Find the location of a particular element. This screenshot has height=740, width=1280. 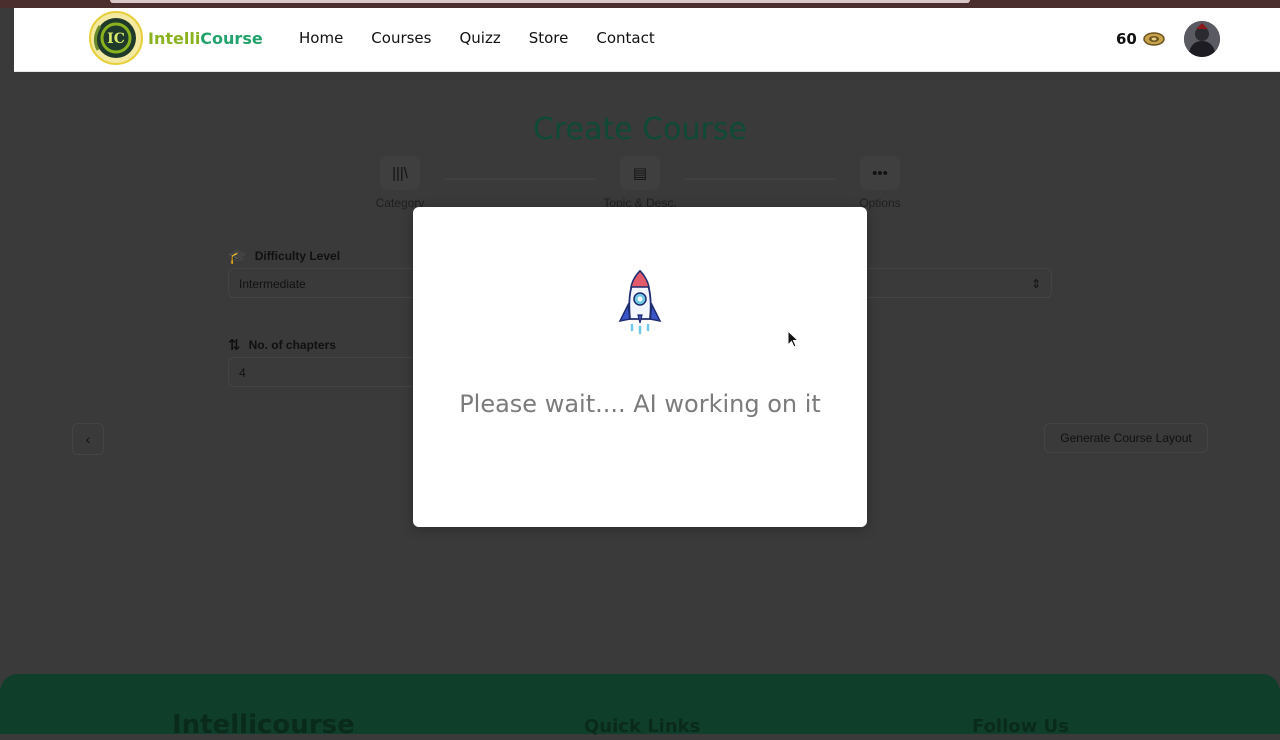

logo: IC IntelliCourse is located at coordinates (175, 38).